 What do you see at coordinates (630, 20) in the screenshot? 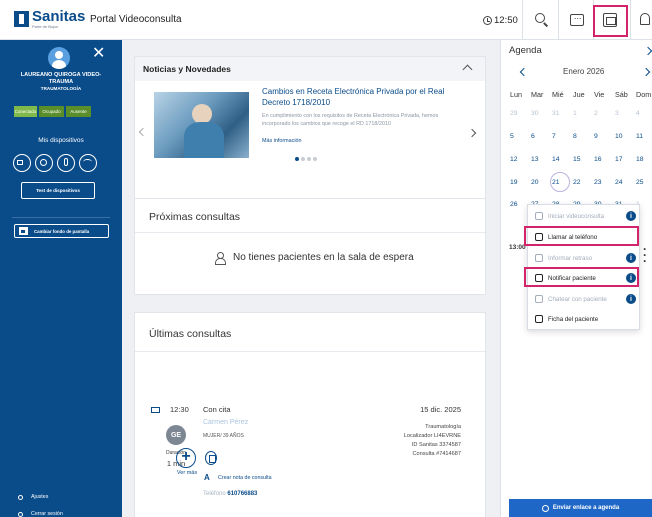
I see `toolbar-divider` at bounding box center [630, 20].